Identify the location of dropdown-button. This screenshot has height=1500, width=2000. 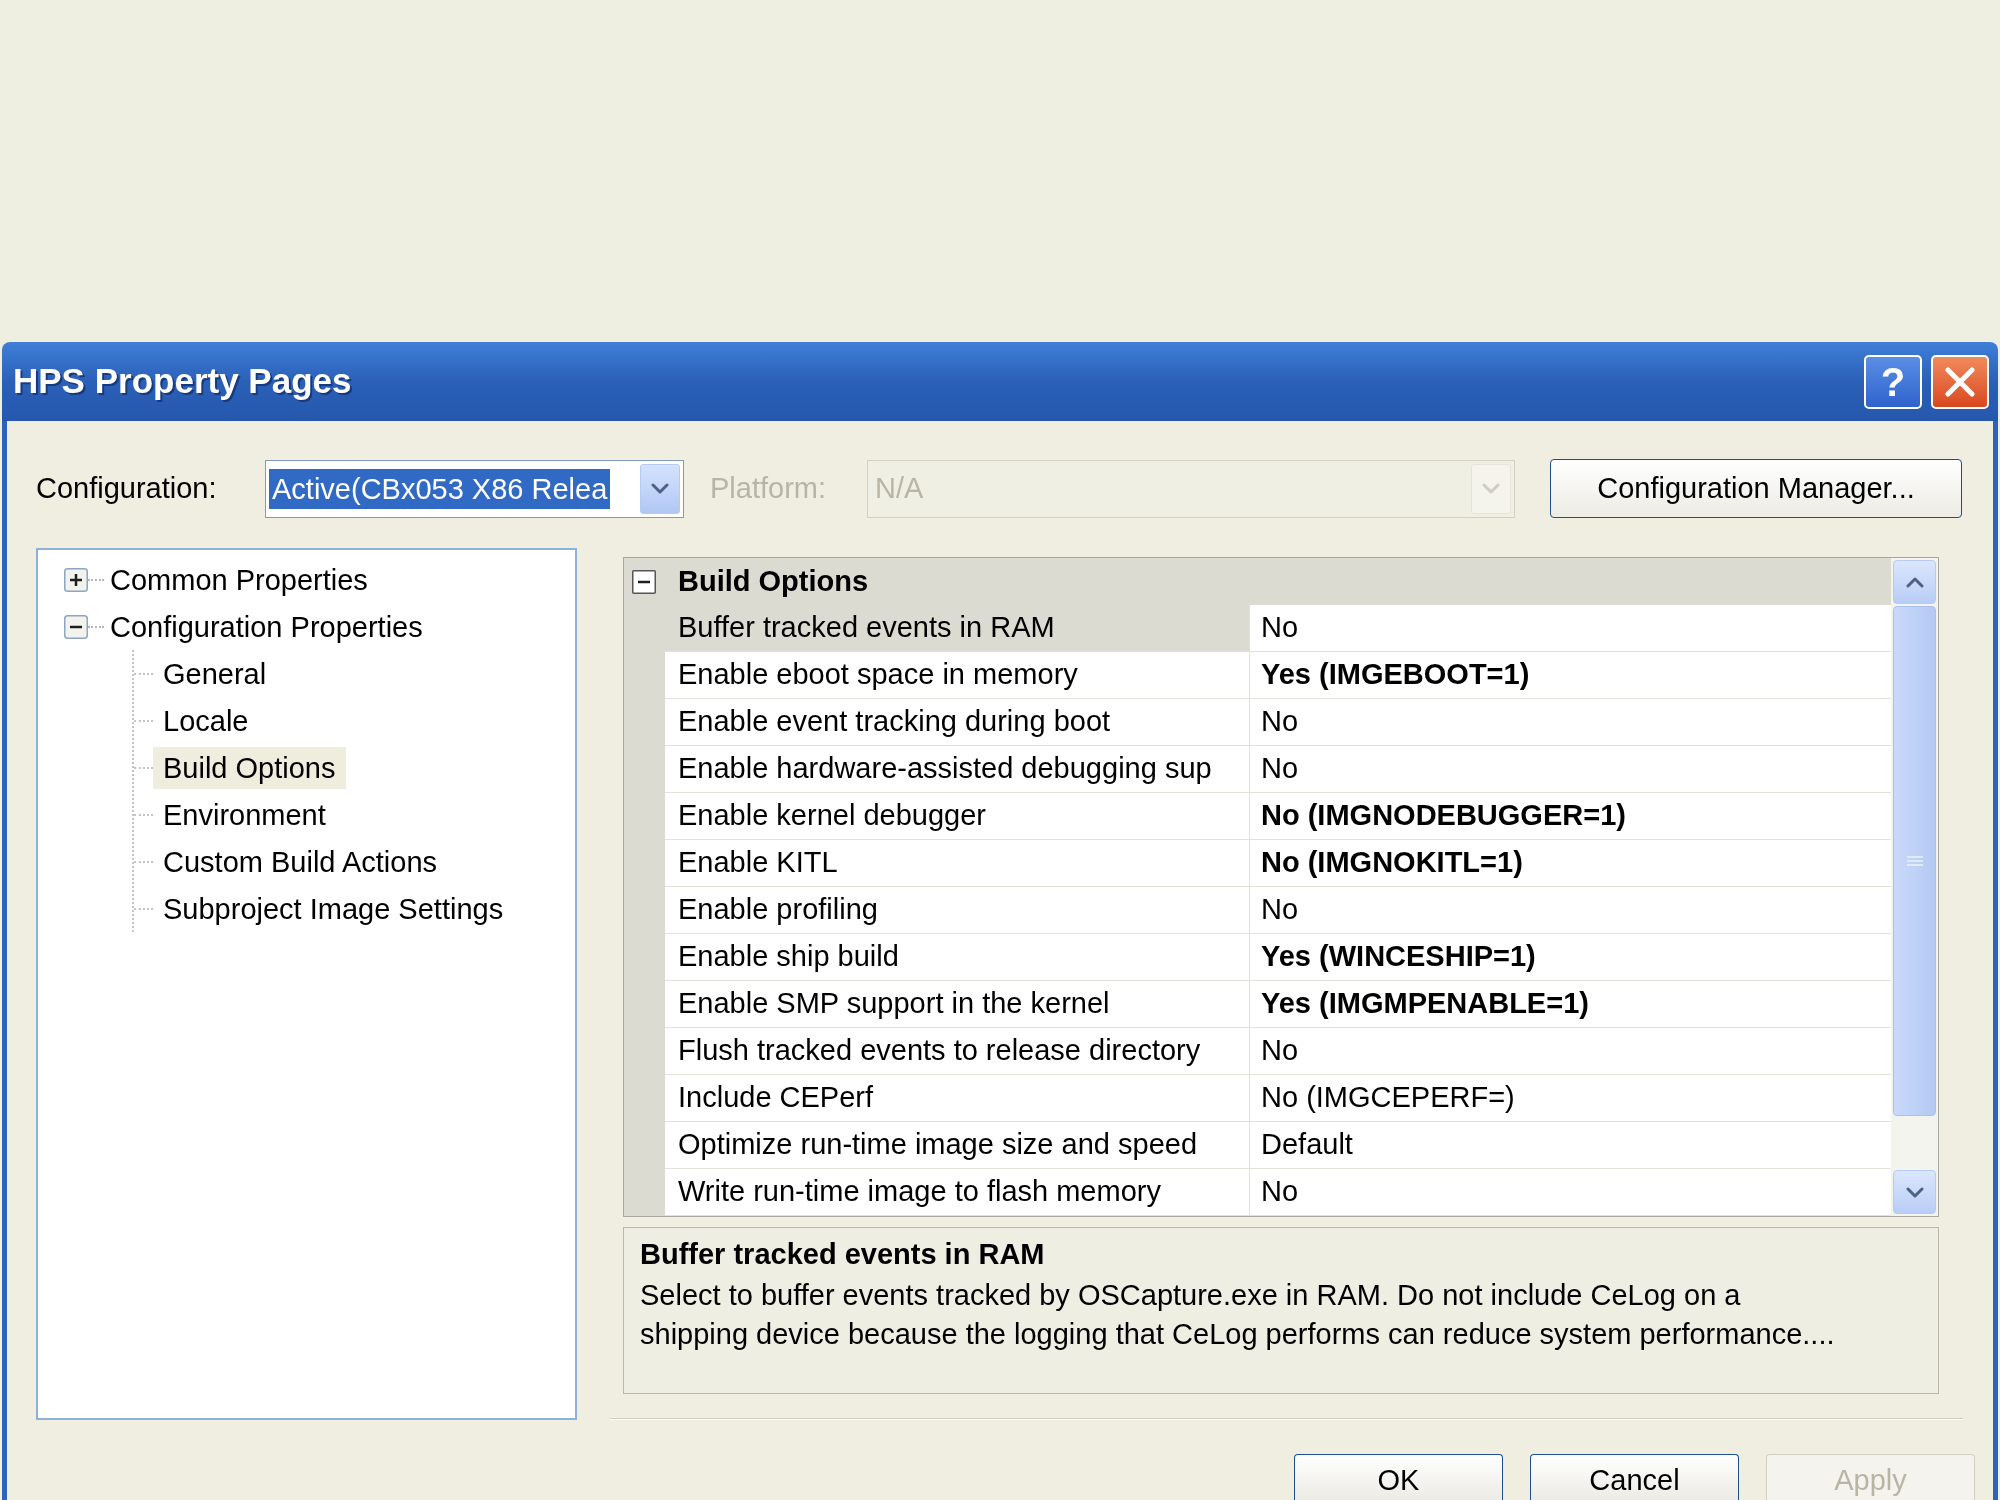
(660, 488).